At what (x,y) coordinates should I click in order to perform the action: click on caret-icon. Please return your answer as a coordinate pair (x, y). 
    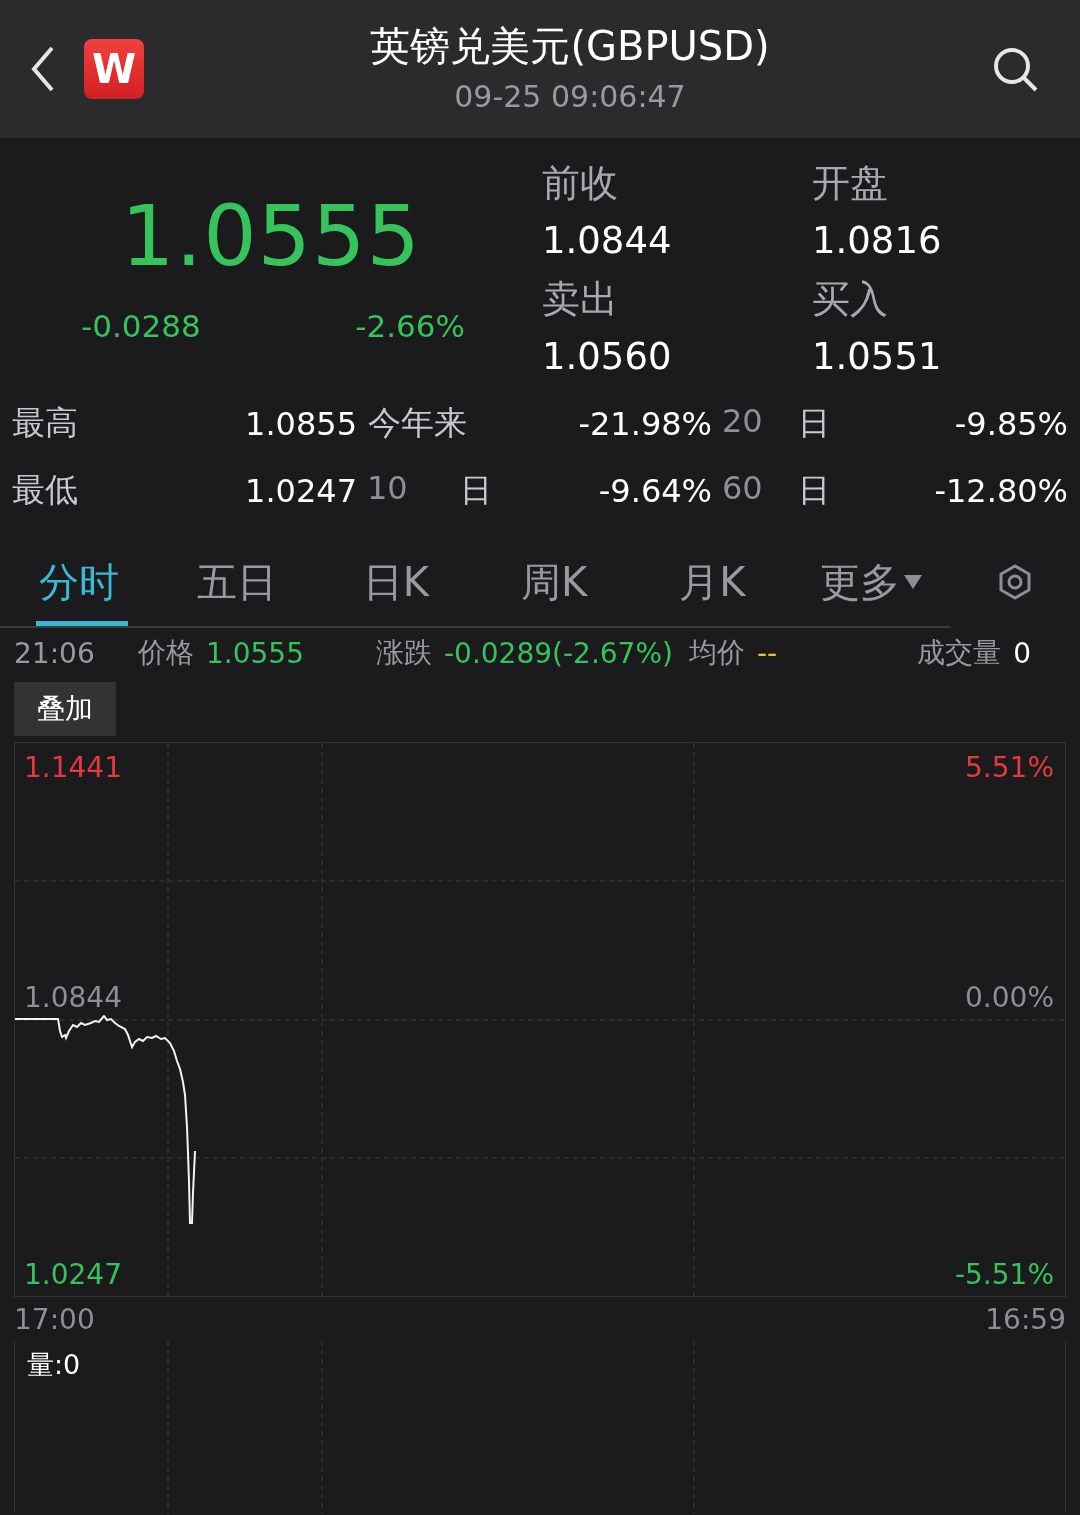
    Looking at the image, I should click on (912, 582).